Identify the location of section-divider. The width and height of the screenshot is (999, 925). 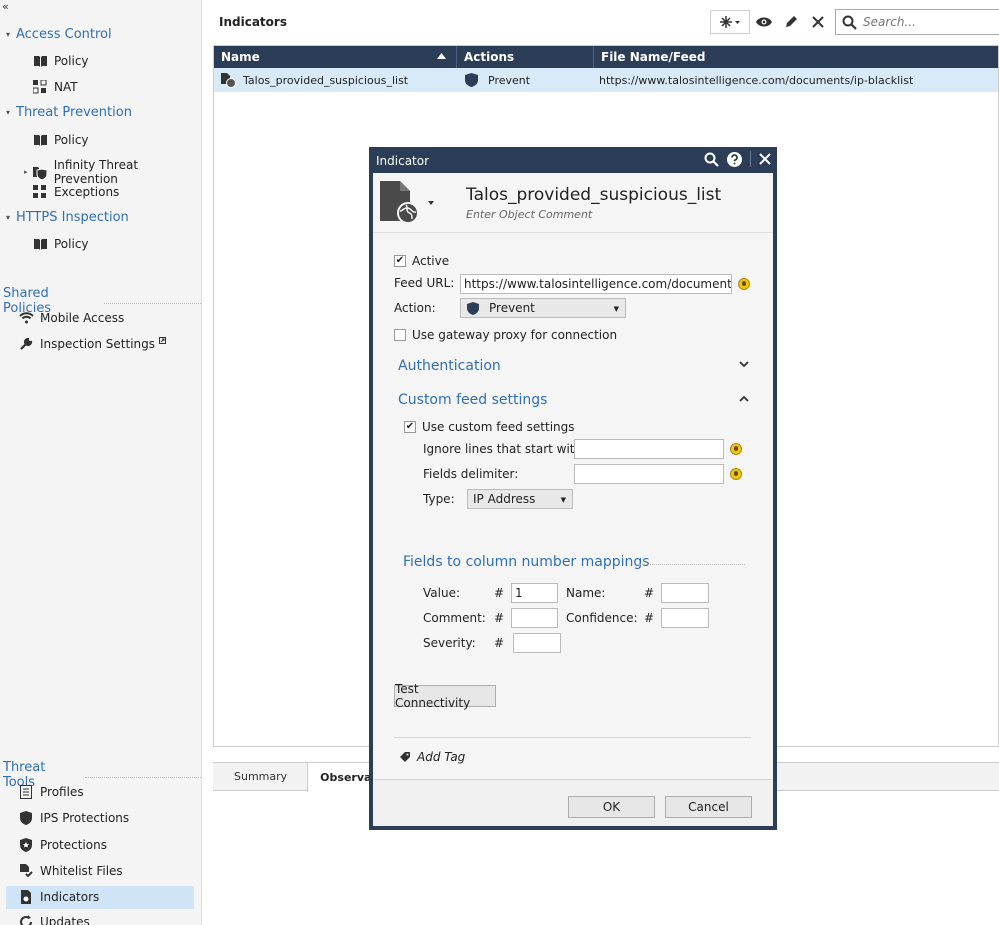
(692, 564).